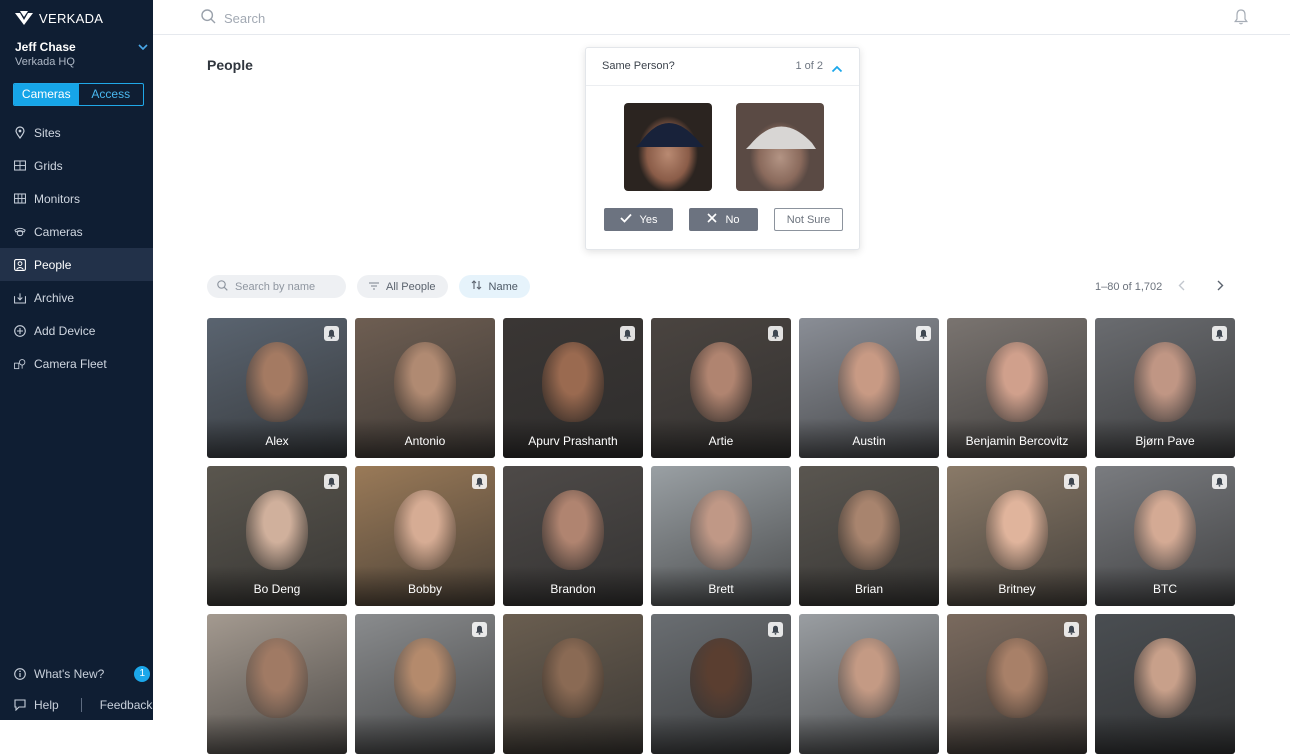 This screenshot has width=1290, height=754. What do you see at coordinates (808, 219) in the screenshot?
I see `not-sure-button: Not Sure` at bounding box center [808, 219].